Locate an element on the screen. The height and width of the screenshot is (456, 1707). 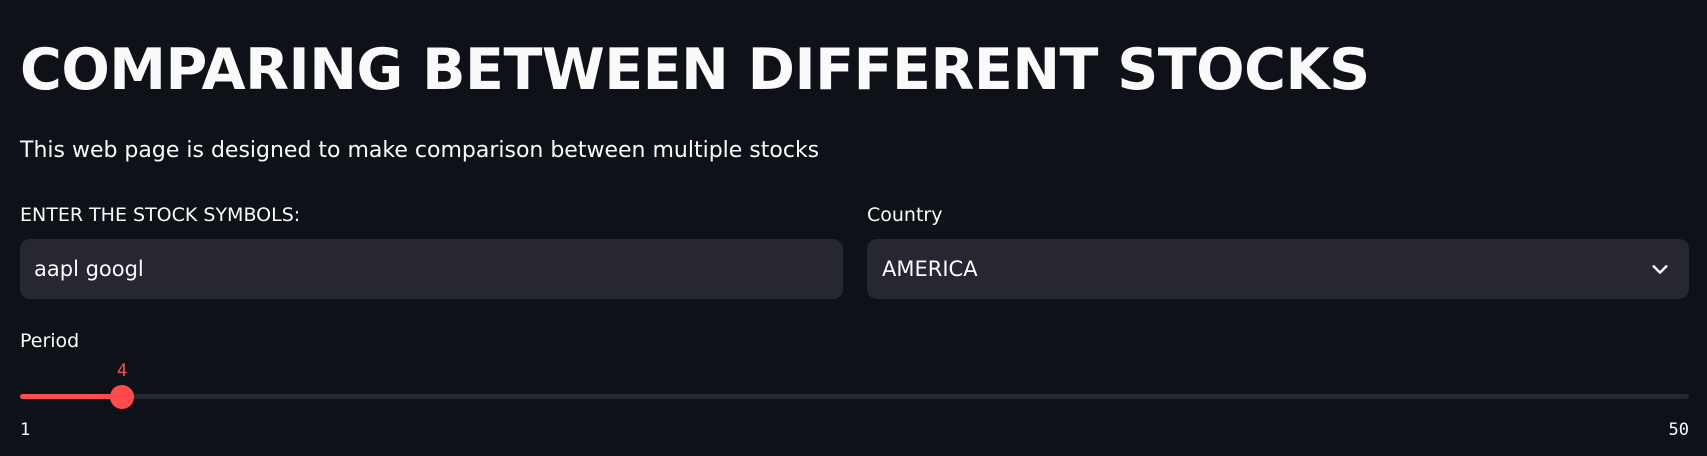
period-slider: 4 is located at coordinates (854, 385).